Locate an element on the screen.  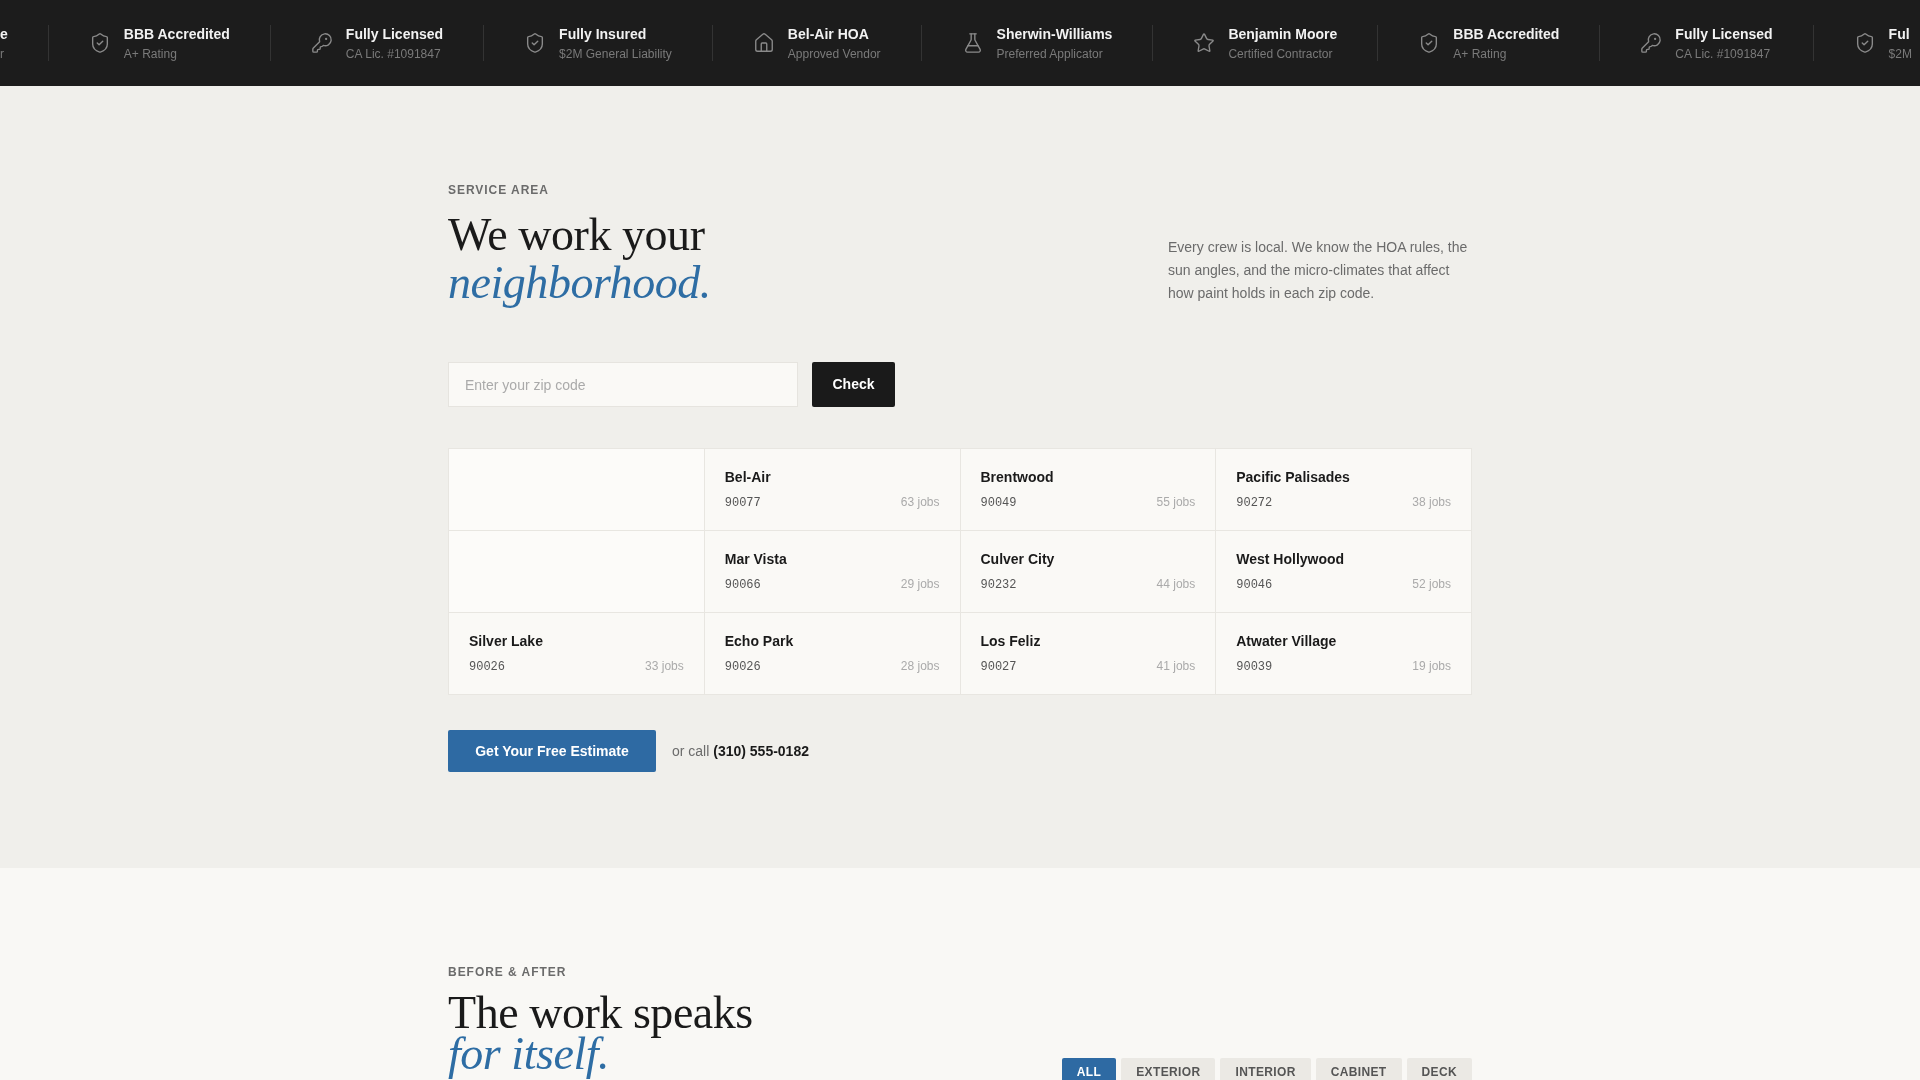
area-name: Bel-Air is located at coordinates (747, 477).